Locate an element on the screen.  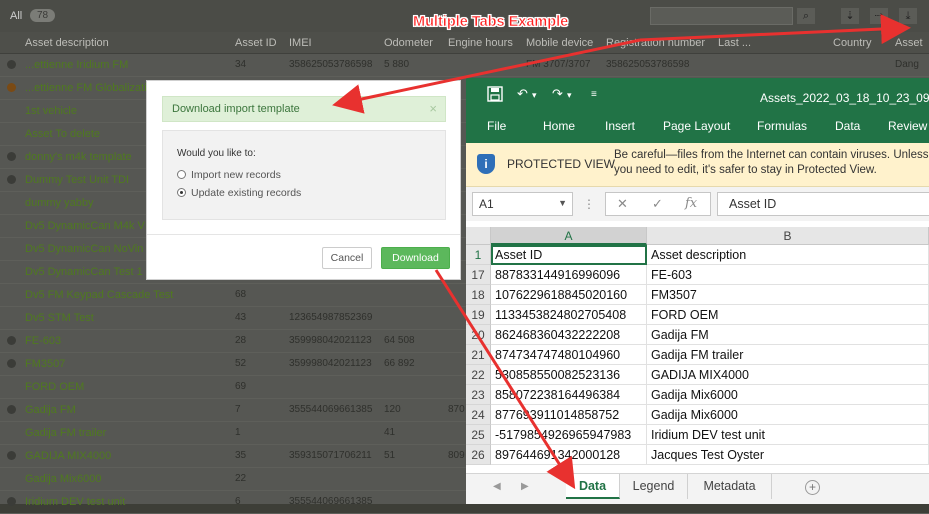
option-import-new: Import new records is located at coordinates (229, 175).